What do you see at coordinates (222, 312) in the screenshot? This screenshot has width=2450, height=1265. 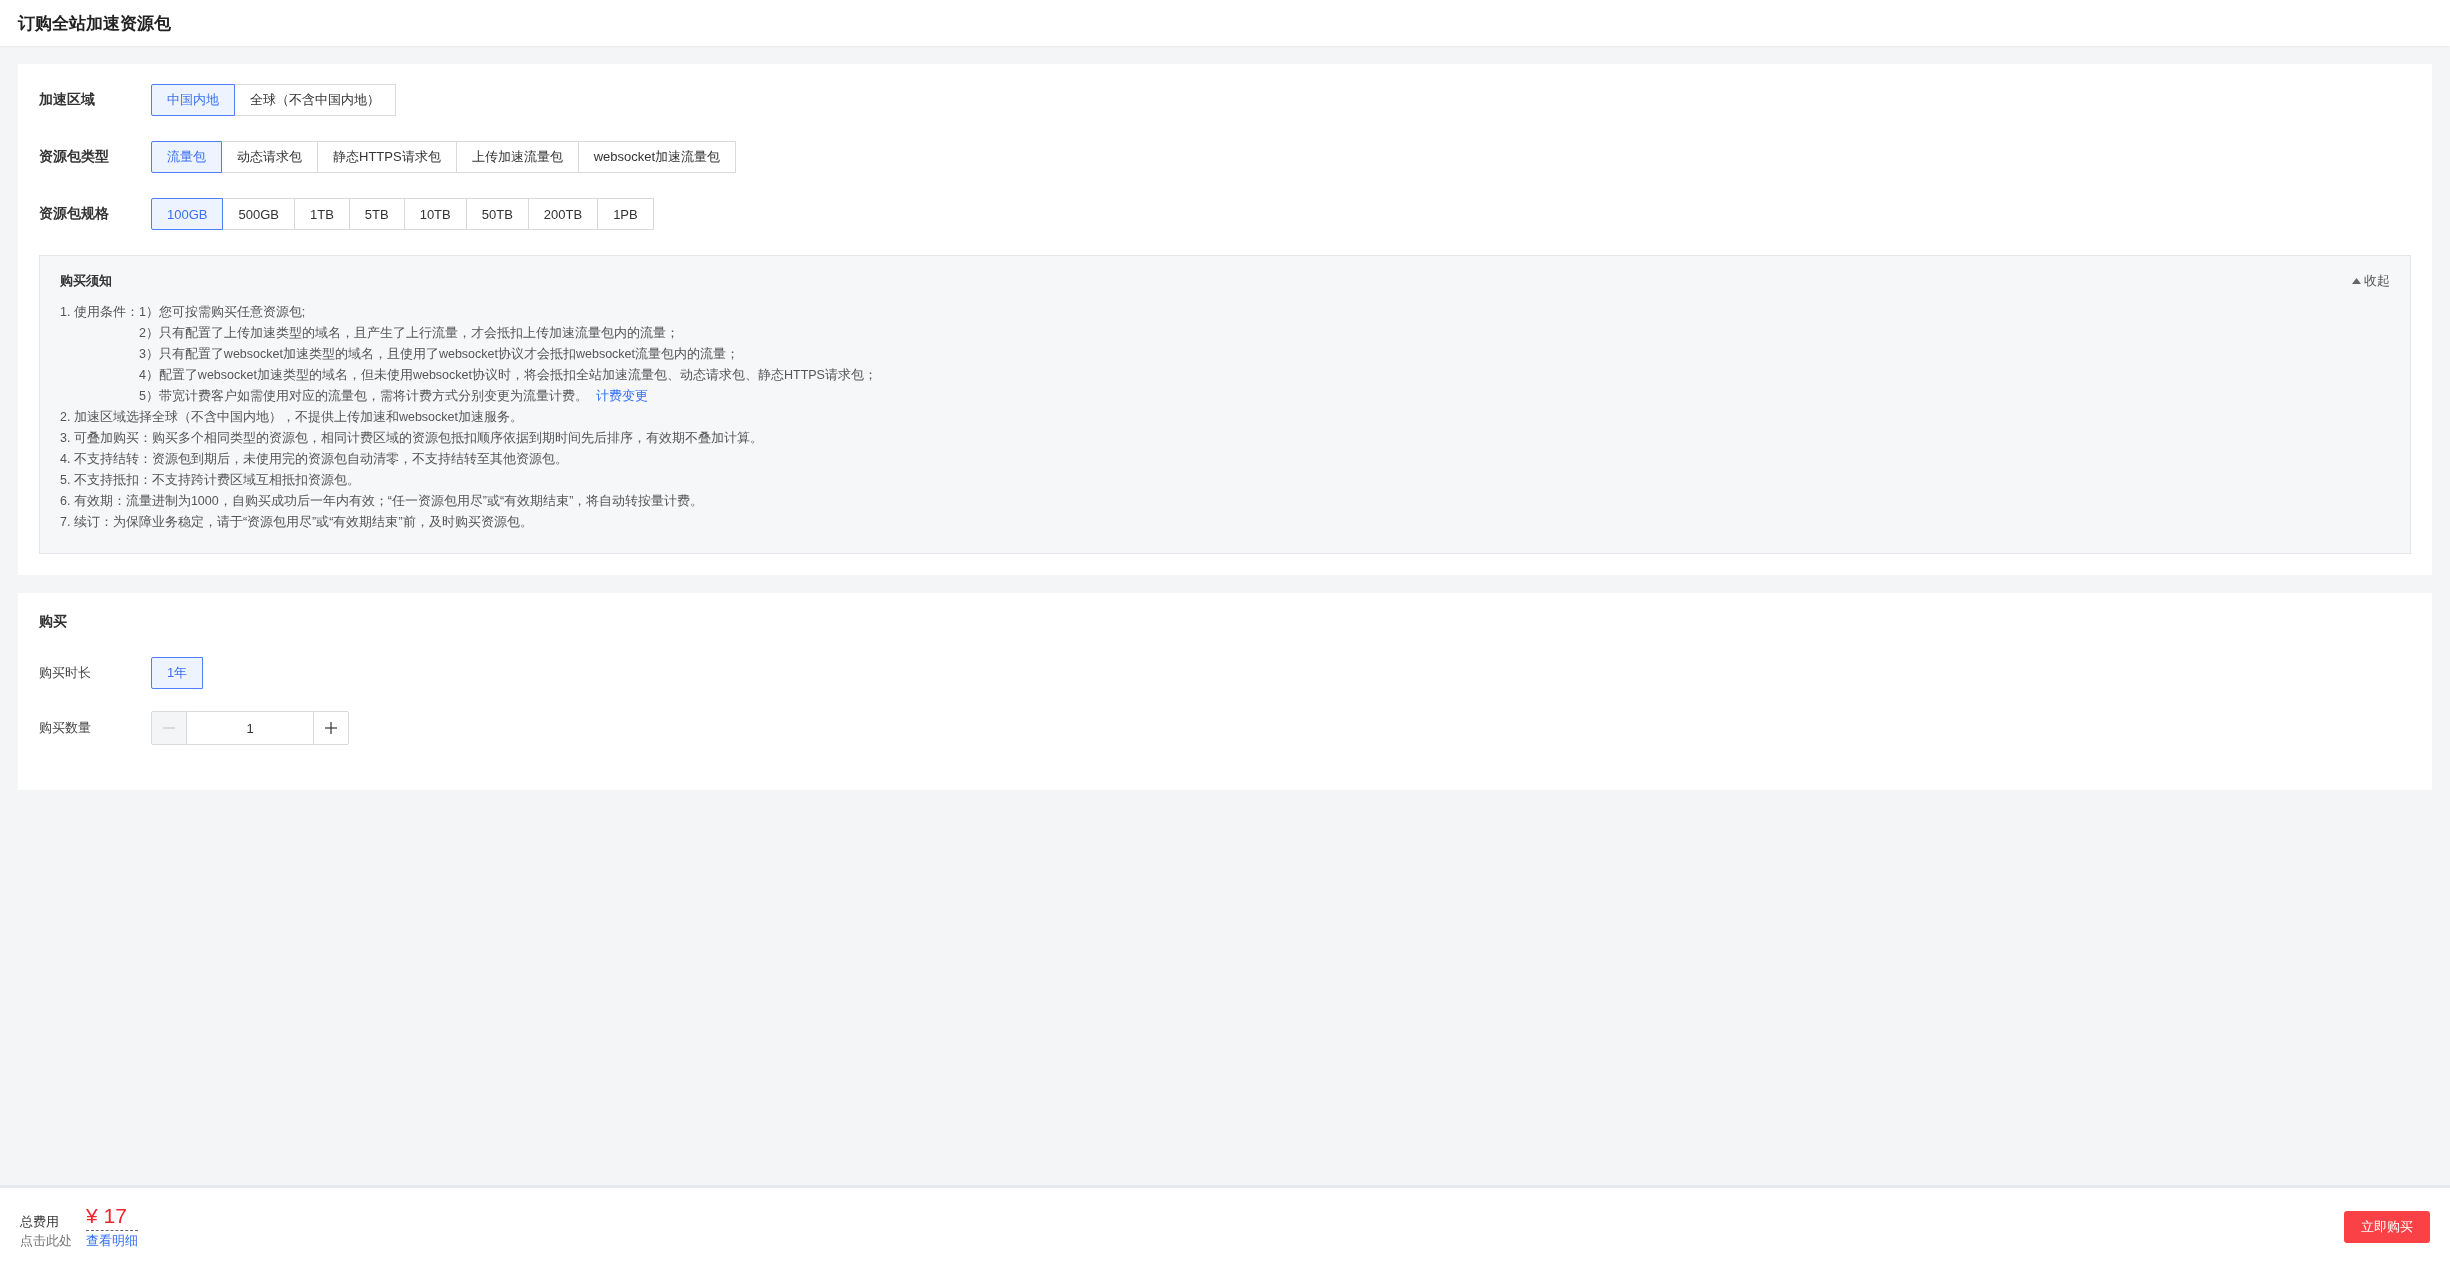 I see `notice-text: 1）您可按需购买任意资源包;` at bounding box center [222, 312].